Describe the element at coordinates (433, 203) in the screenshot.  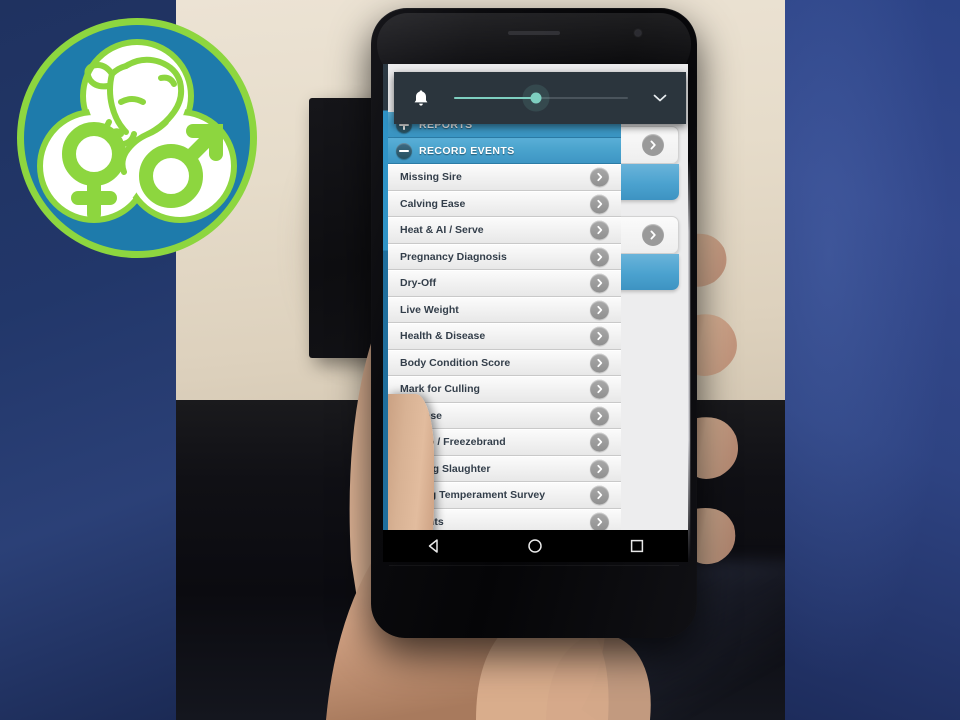
I see `menu-item-label: Calving Ease` at that location.